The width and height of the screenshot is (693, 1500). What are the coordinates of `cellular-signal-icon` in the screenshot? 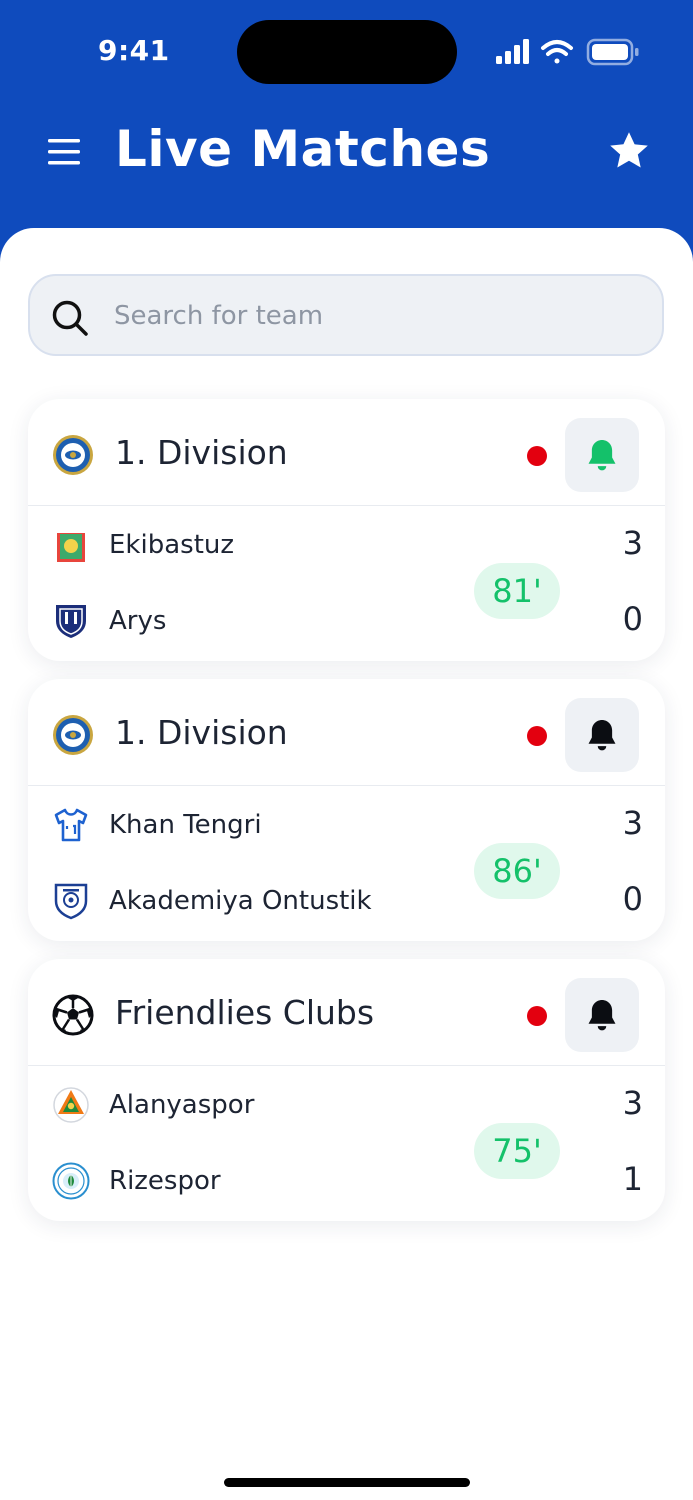 It's located at (512, 51).